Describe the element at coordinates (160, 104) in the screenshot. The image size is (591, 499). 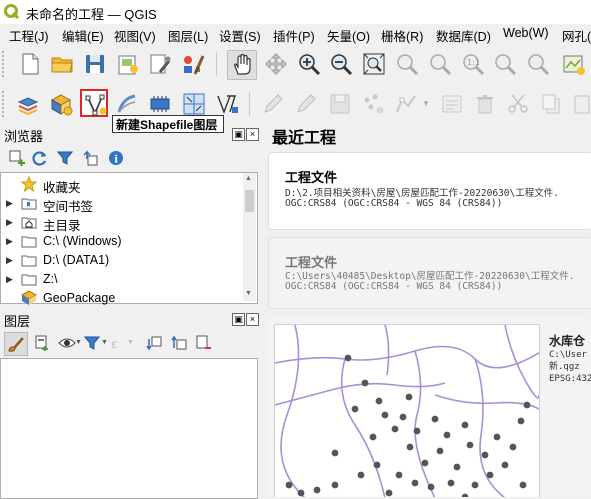
I see `new-temporary-layer-button` at that location.